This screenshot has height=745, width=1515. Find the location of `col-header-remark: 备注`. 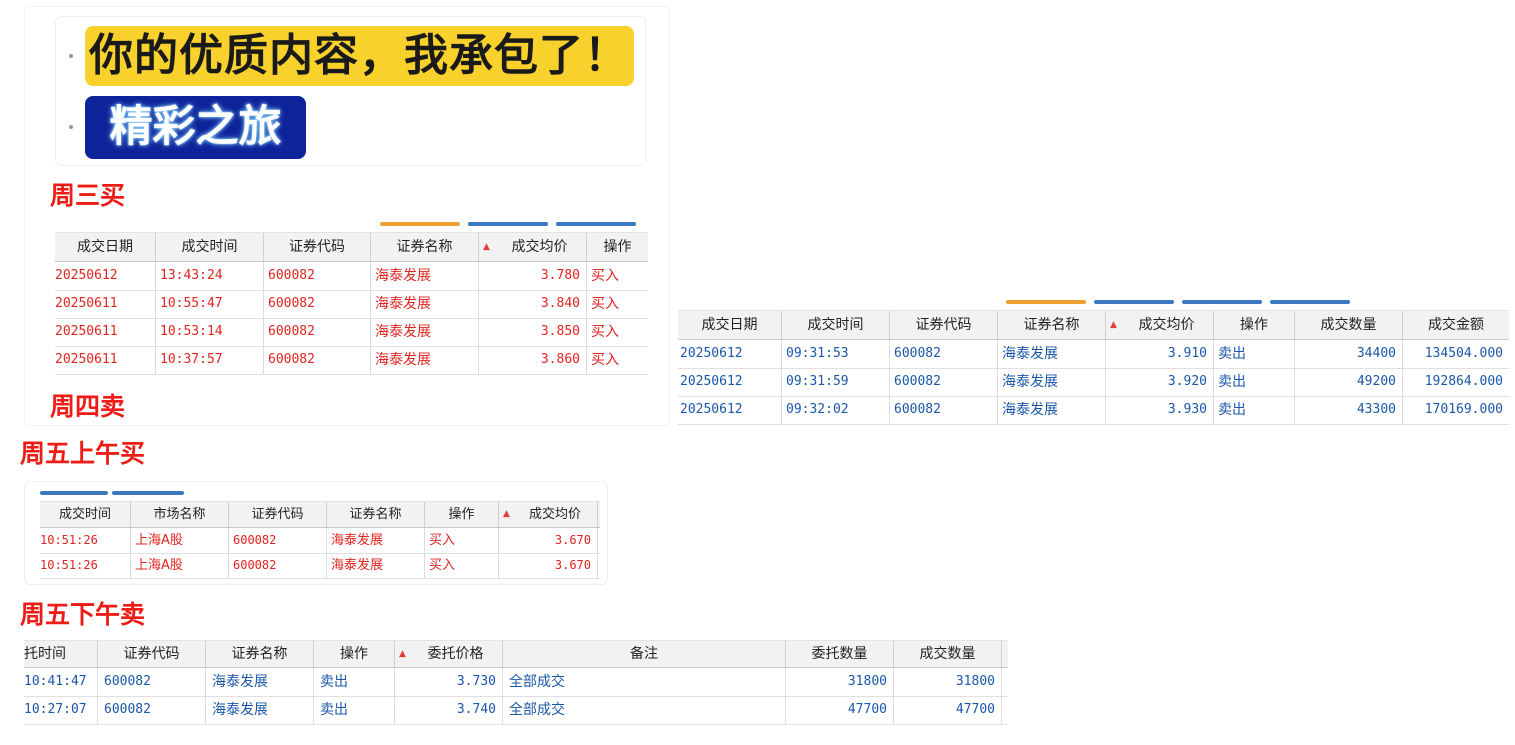

col-header-remark: 备注 is located at coordinates (644, 654).